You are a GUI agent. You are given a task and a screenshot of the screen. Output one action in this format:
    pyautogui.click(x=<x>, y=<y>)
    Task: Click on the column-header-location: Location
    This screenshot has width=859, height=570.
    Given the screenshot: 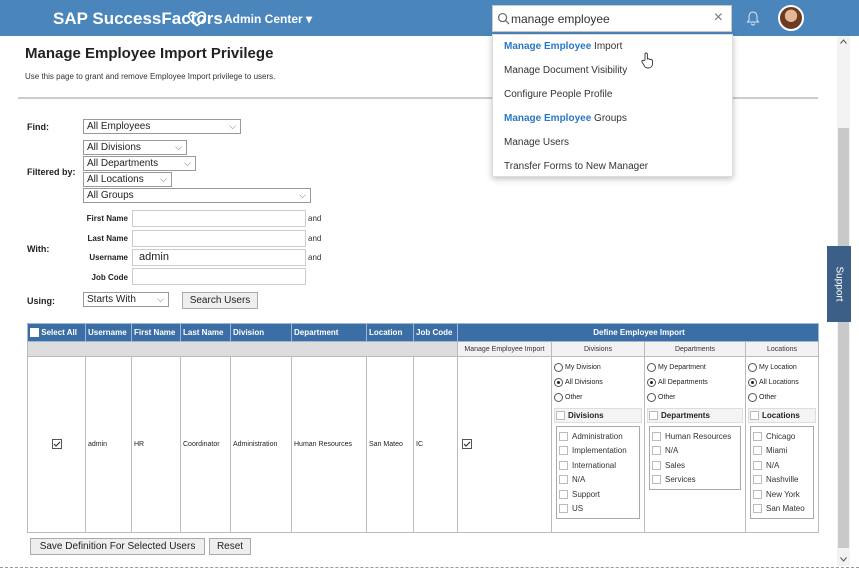 What is the action you would take?
    pyautogui.click(x=390, y=332)
    